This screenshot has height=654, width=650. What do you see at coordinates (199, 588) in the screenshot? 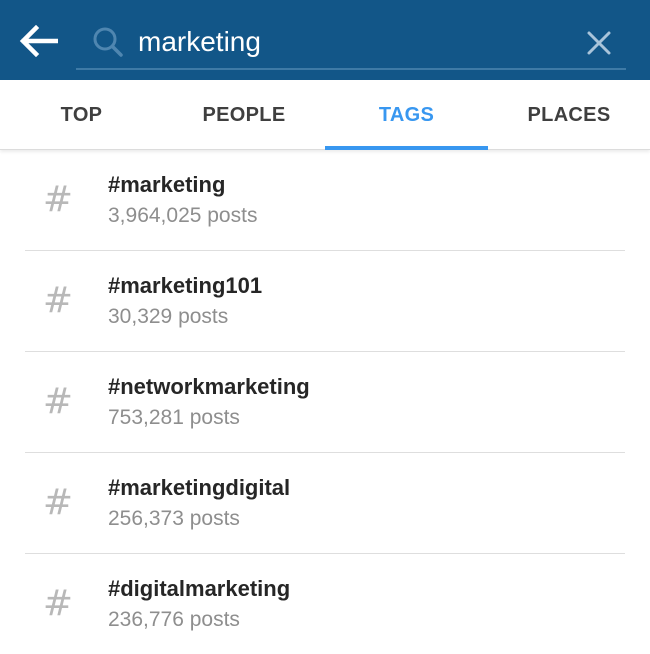
I see `hashtag-name: #digitalmarketing` at bounding box center [199, 588].